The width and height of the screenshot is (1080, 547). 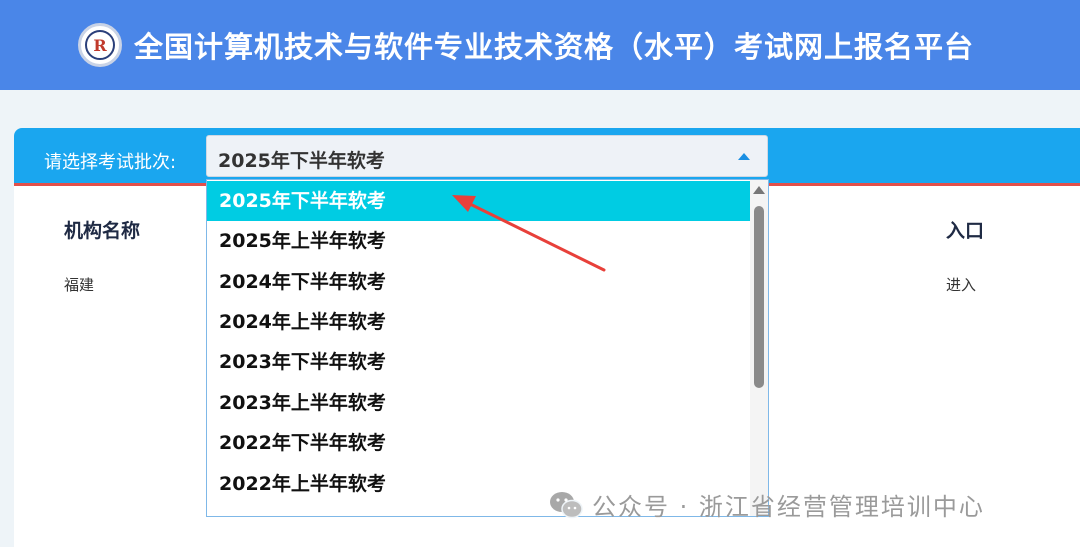 I want to click on dropdown-option: 2023年上半年软考, so click(x=479, y=403).